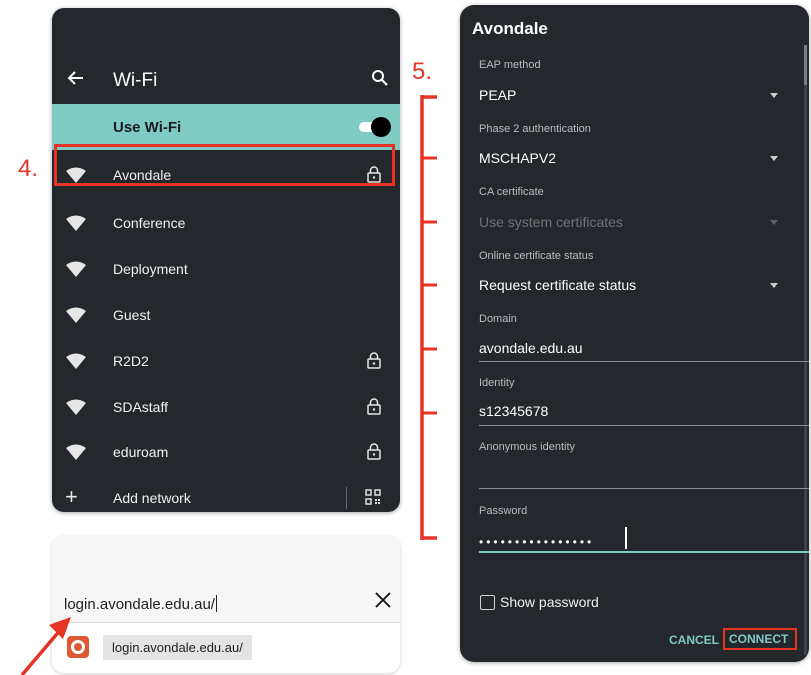 The width and height of the screenshot is (811, 675). I want to click on phase2-auth-select: MSCHAPV2, so click(517, 158).